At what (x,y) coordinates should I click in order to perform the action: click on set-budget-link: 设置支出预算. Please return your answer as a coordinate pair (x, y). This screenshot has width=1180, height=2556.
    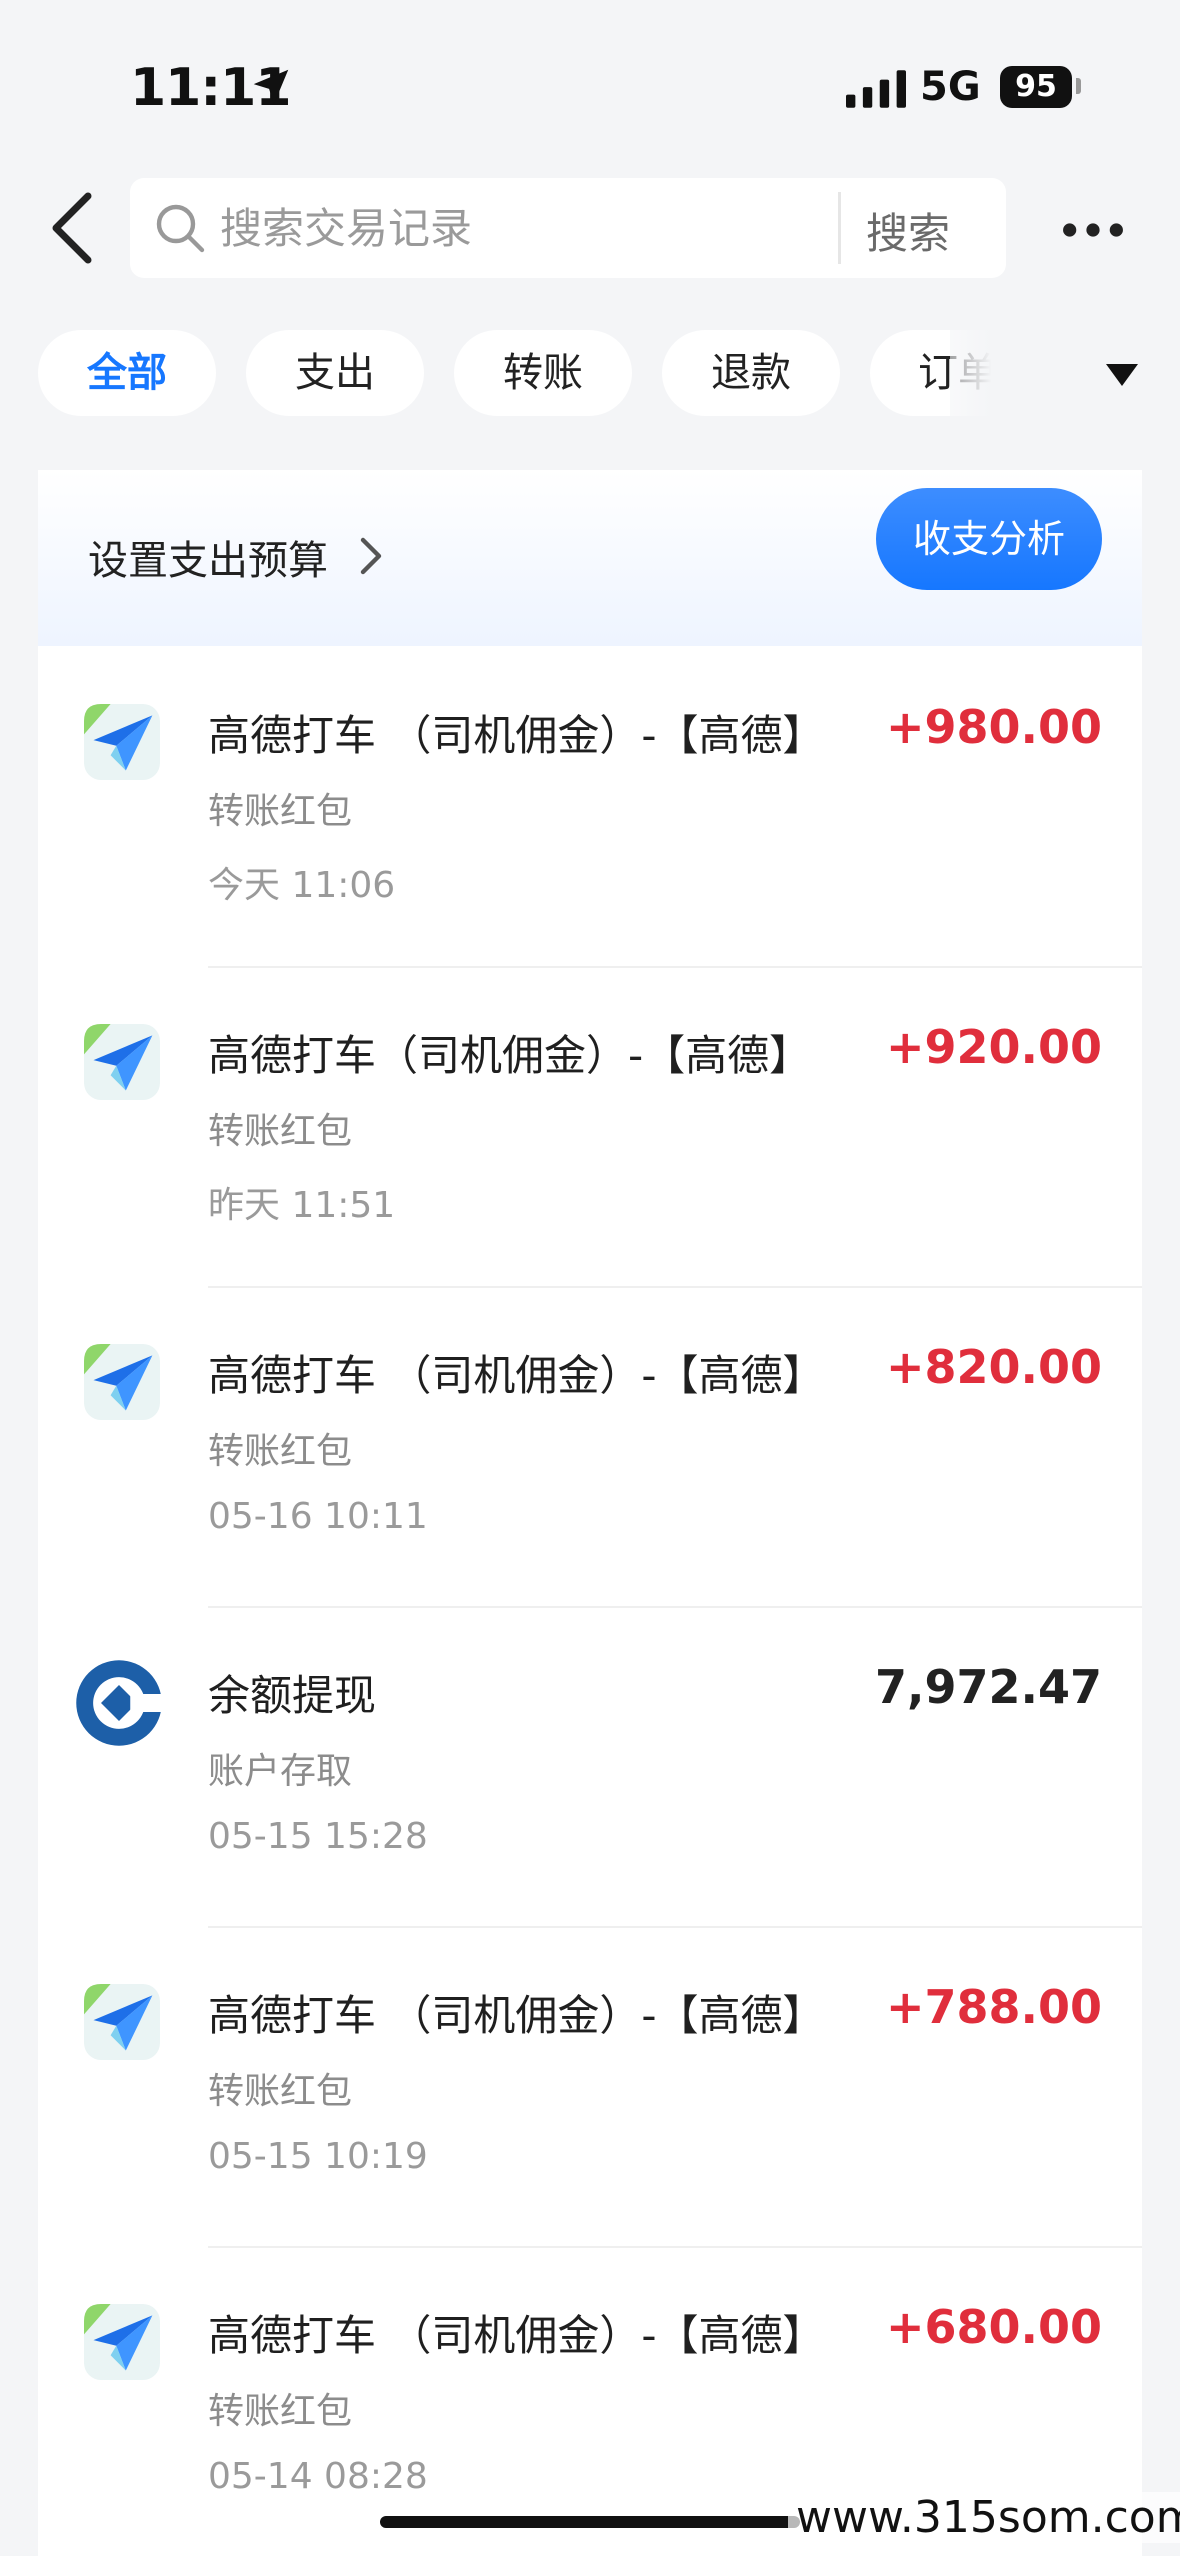
    Looking at the image, I should click on (208, 557).